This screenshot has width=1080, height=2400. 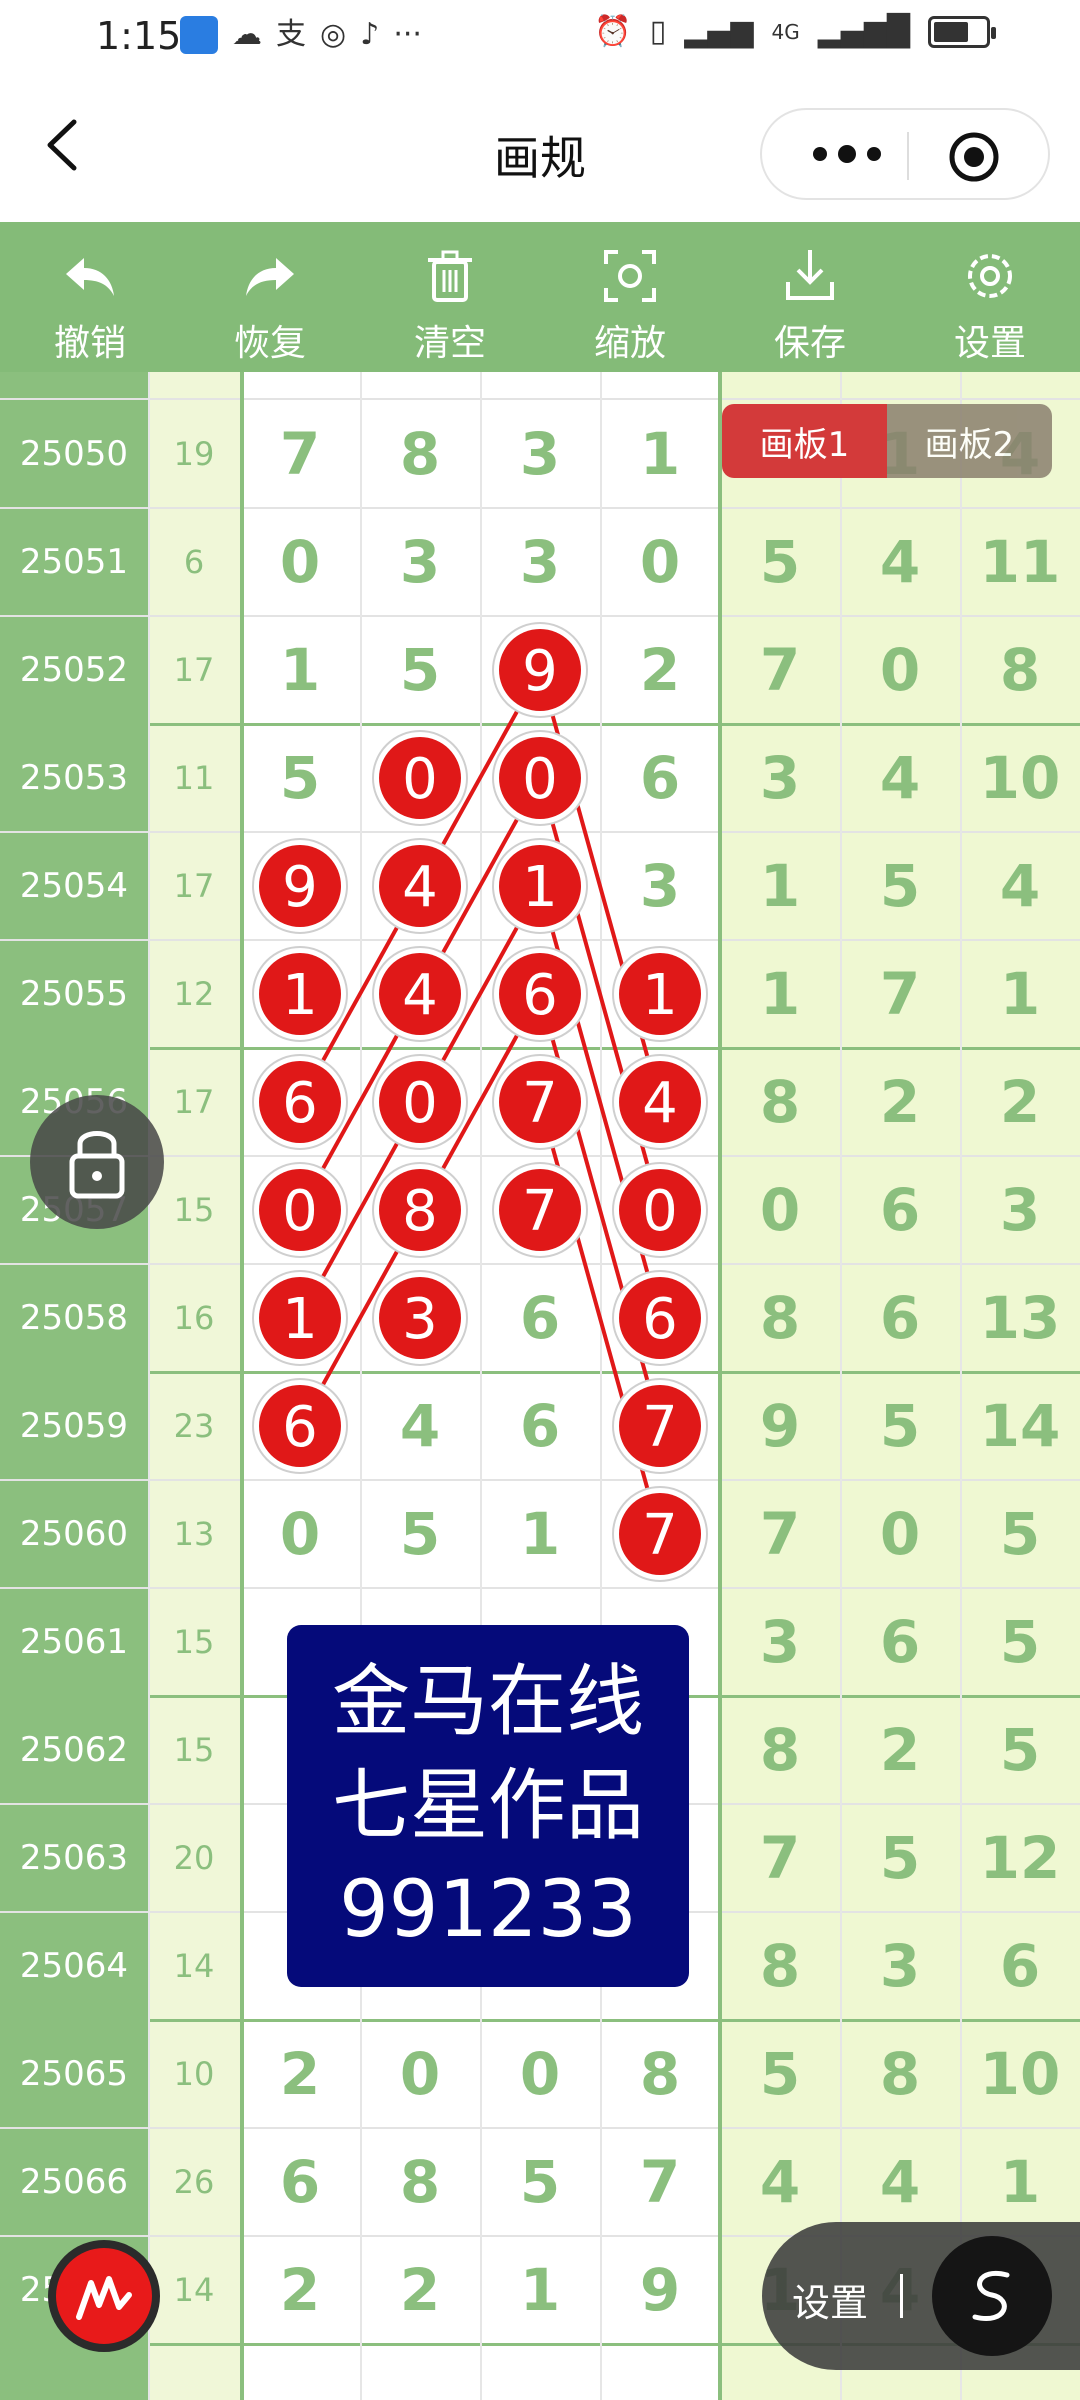 What do you see at coordinates (905, 154) in the screenshot?
I see `miniapp-capsule` at bounding box center [905, 154].